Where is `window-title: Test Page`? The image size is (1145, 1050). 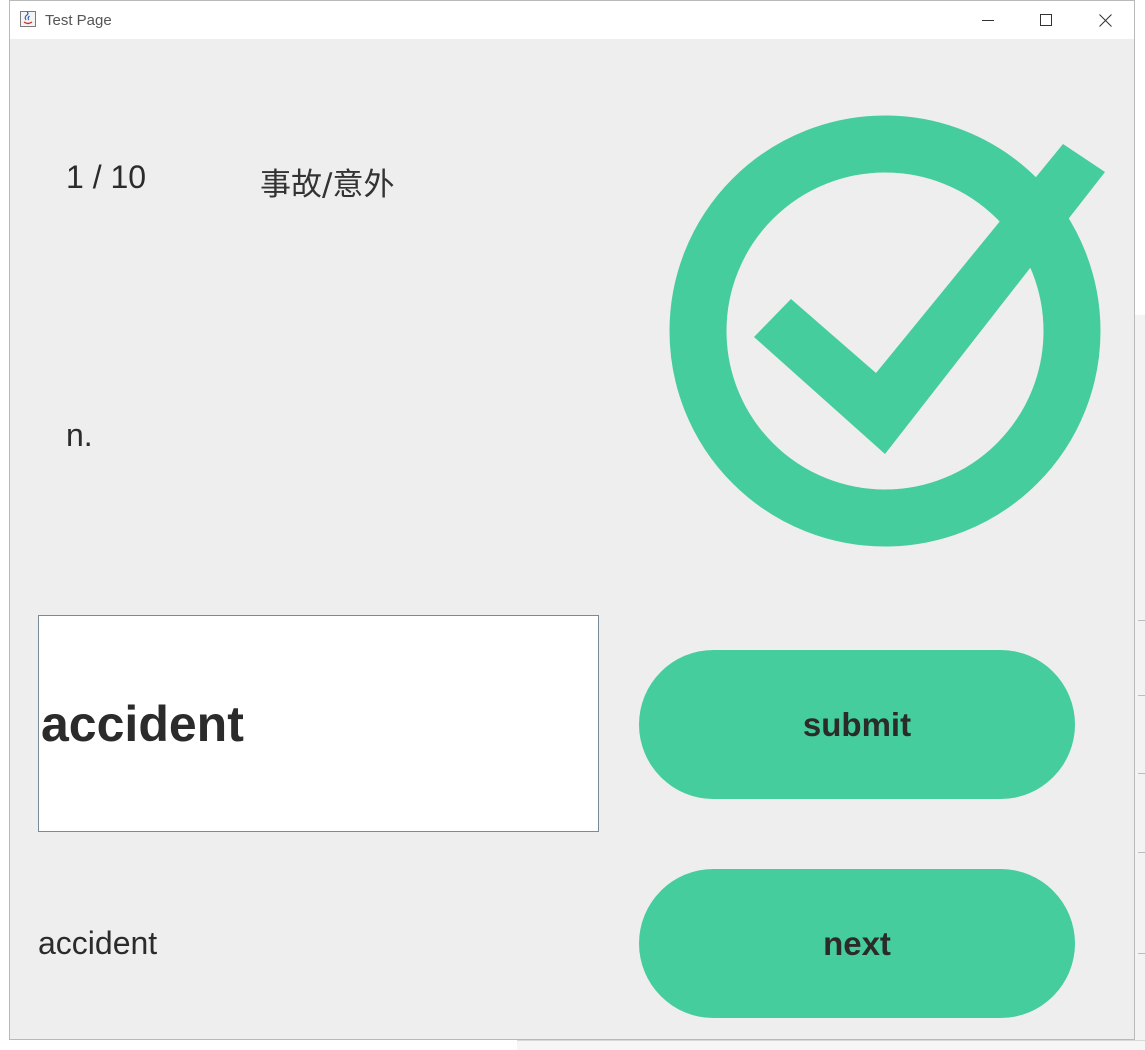
window-title: Test Page is located at coordinates (78, 20).